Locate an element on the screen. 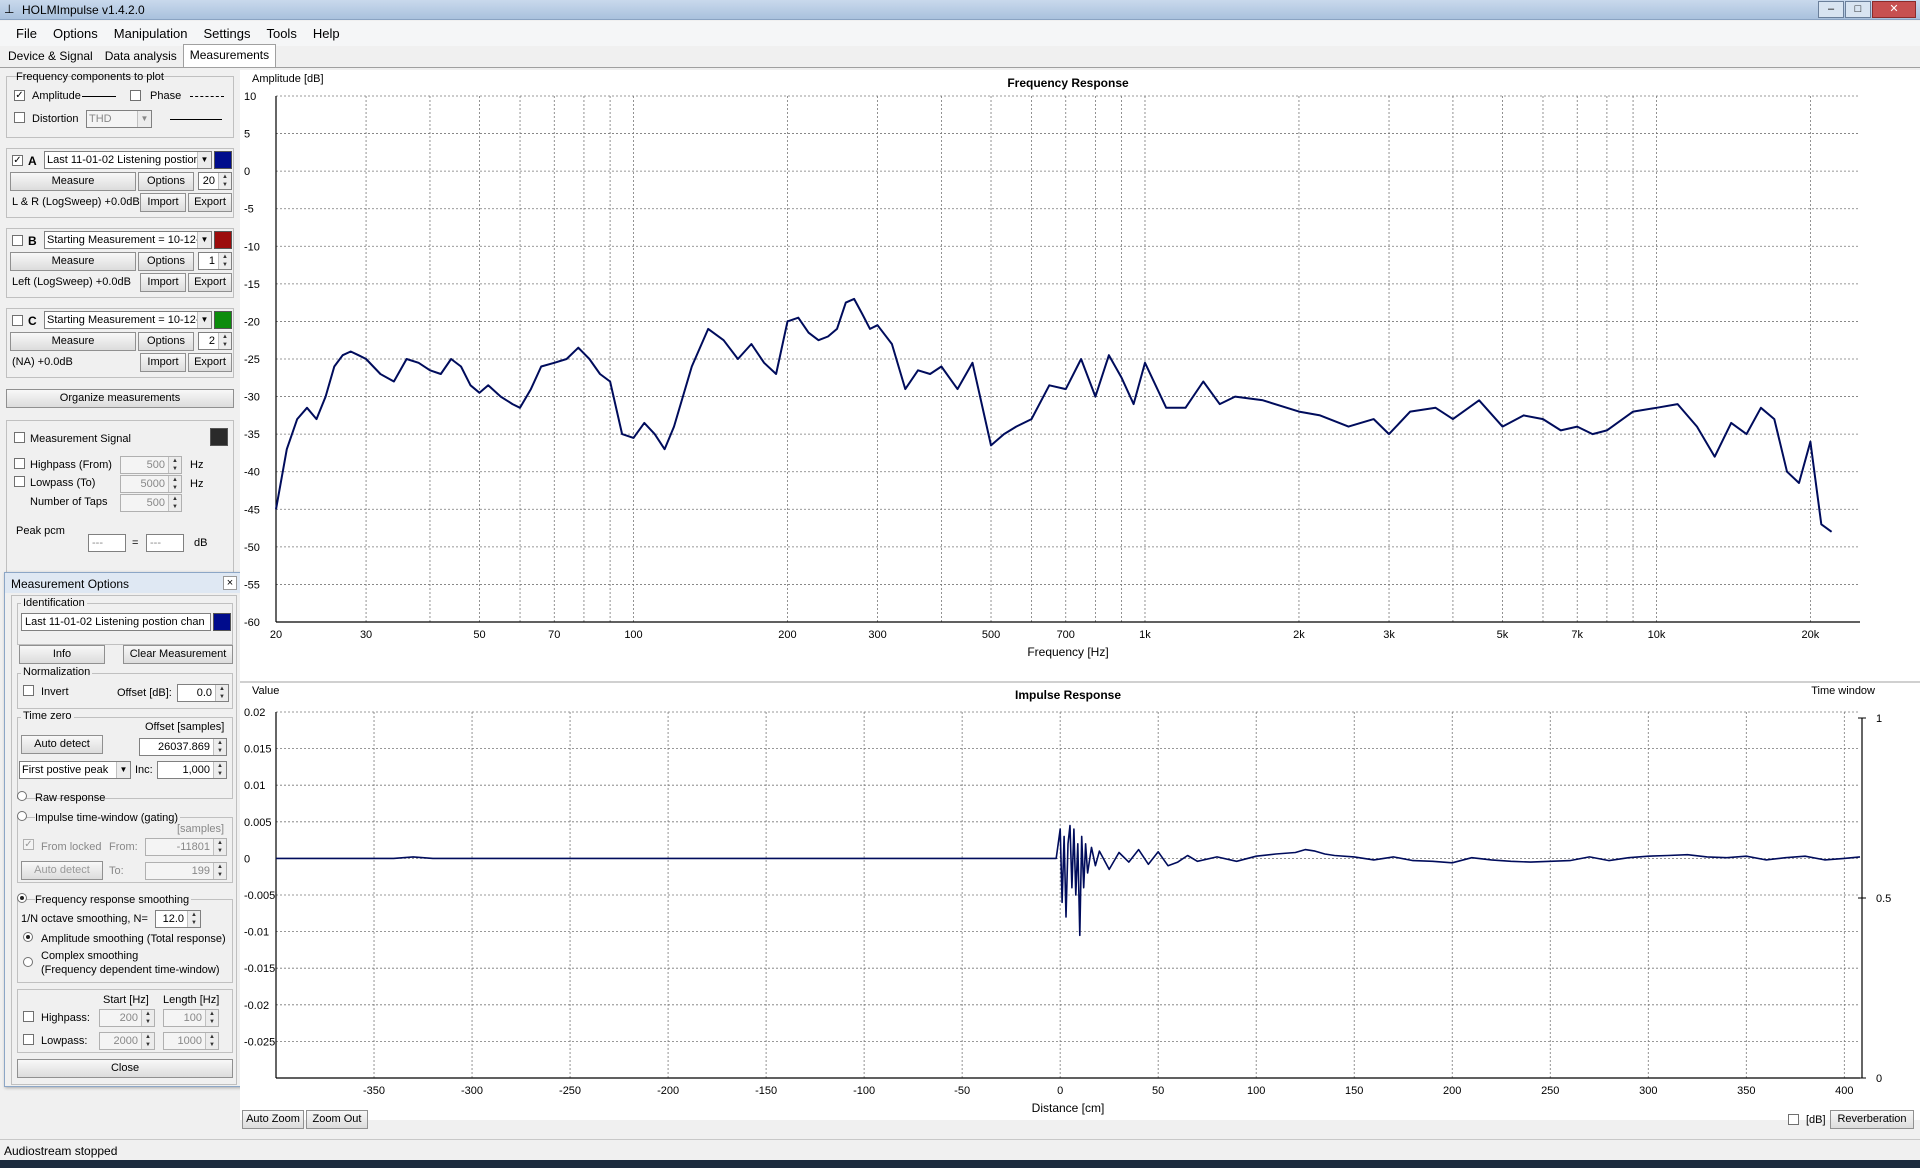  menu-options: Options is located at coordinates (75, 33).